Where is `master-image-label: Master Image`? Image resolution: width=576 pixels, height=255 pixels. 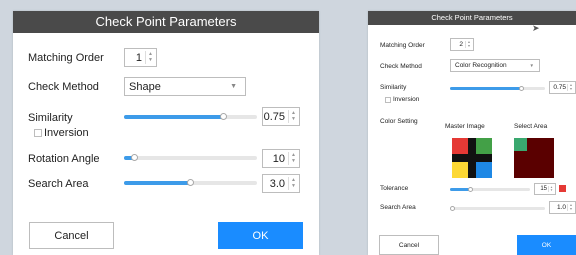 master-image-label: Master Image is located at coordinates (465, 126).